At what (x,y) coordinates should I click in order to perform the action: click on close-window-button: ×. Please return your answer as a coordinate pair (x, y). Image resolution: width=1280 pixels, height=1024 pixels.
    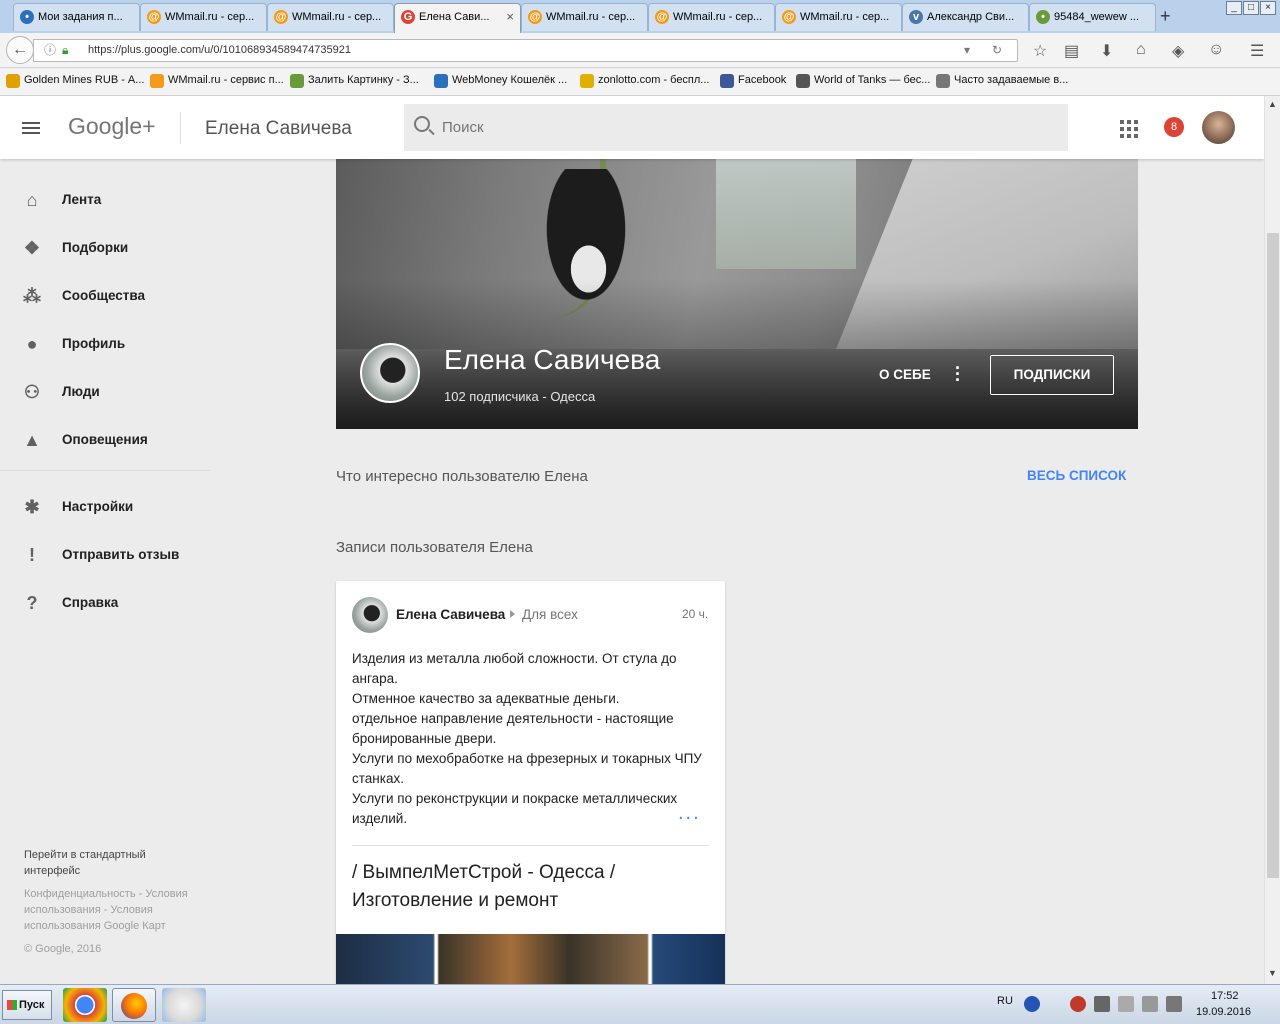
    Looking at the image, I should click on (1268, 8).